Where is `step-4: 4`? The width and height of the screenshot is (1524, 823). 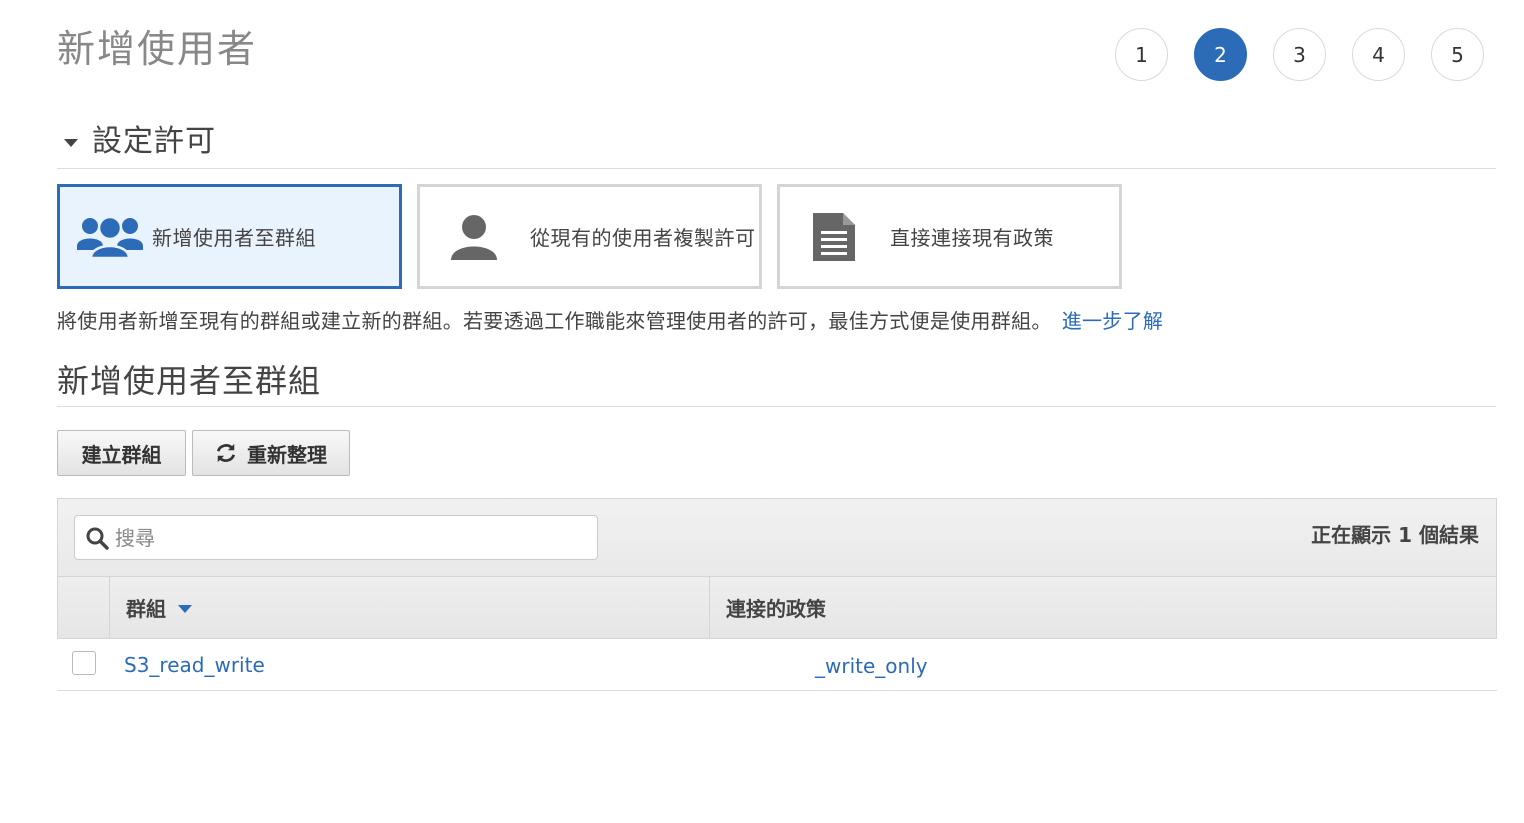
step-4: 4 is located at coordinates (1378, 54).